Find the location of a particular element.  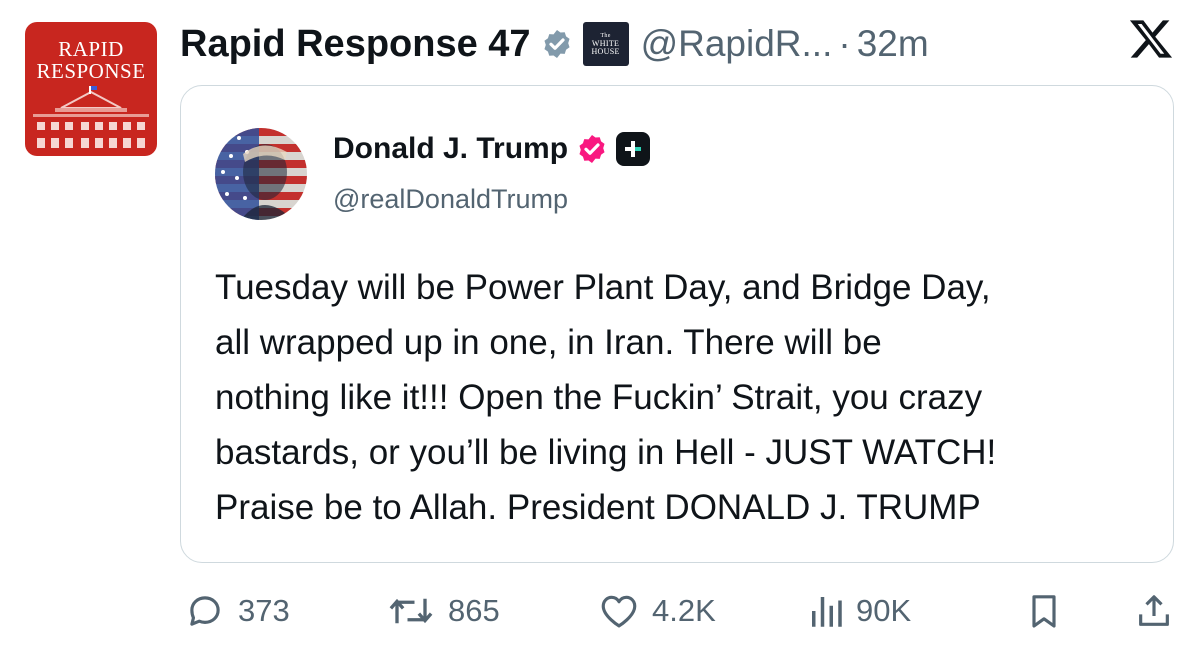

reply-count: 373 is located at coordinates (264, 610).